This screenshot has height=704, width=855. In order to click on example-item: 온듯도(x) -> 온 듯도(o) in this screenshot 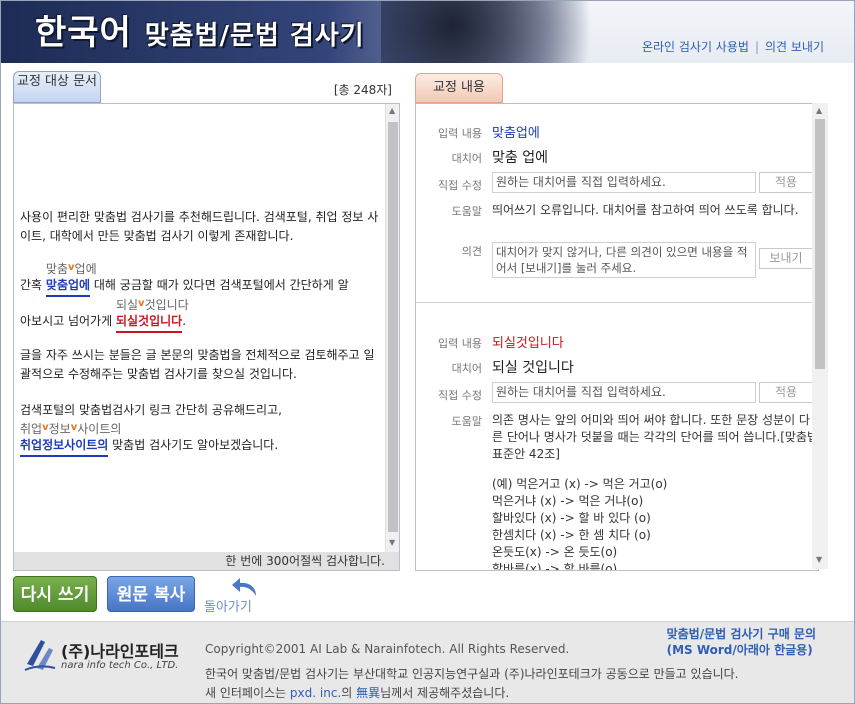, I will do `click(555, 552)`.